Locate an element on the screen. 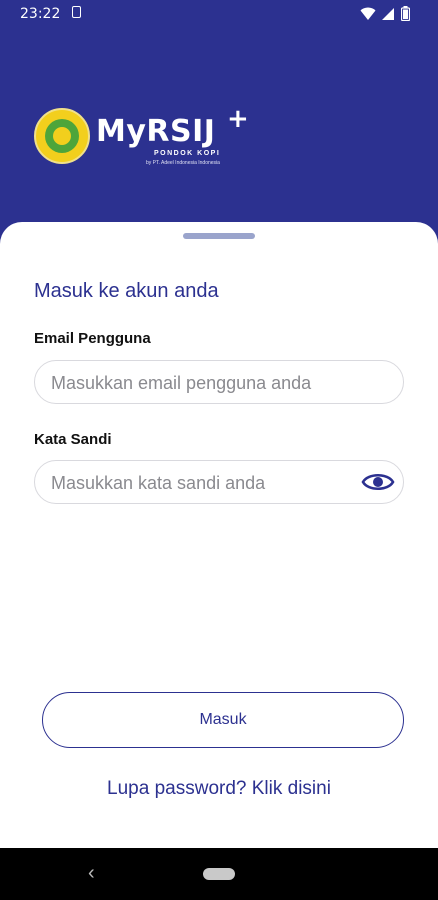 This screenshot has width=438, height=900. logo-subtitle: PONDOK KOPI is located at coordinates (187, 153).